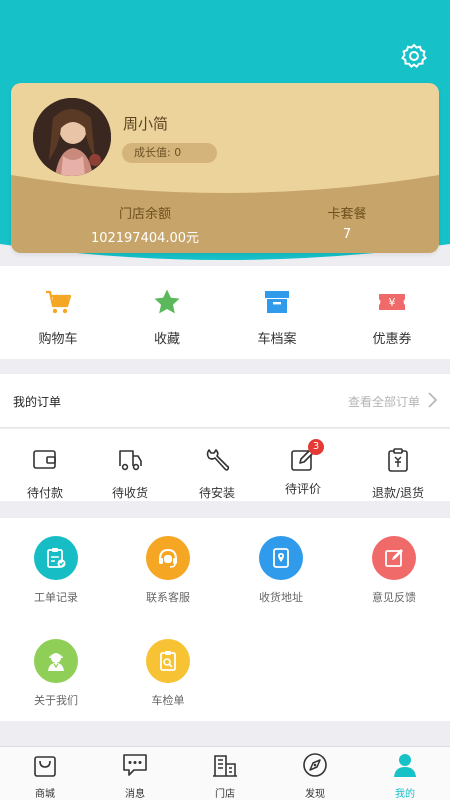 The width and height of the screenshot is (450, 800). Describe the element at coordinates (405, 794) in the screenshot. I see `tab-mine-label: 我的` at that location.